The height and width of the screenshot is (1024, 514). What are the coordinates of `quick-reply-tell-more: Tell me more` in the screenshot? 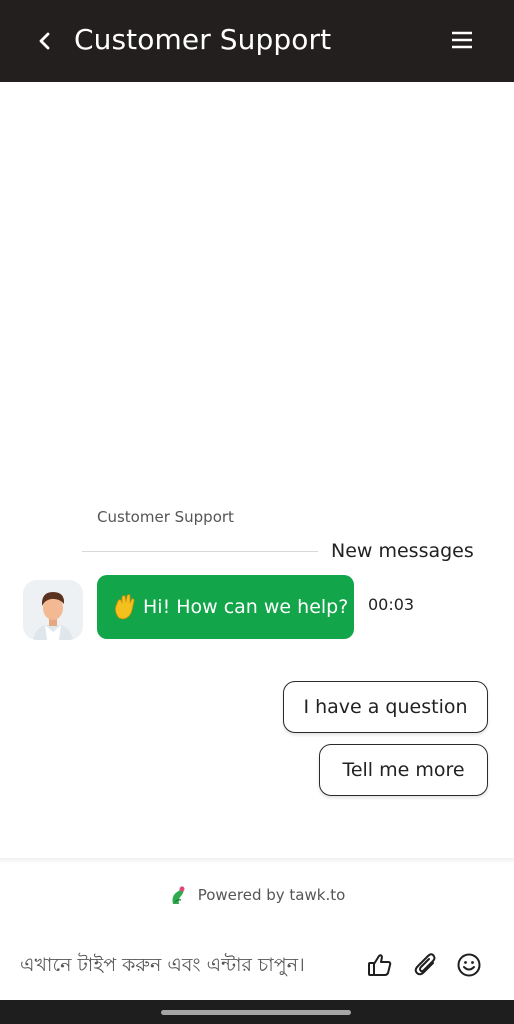 It's located at (403, 770).